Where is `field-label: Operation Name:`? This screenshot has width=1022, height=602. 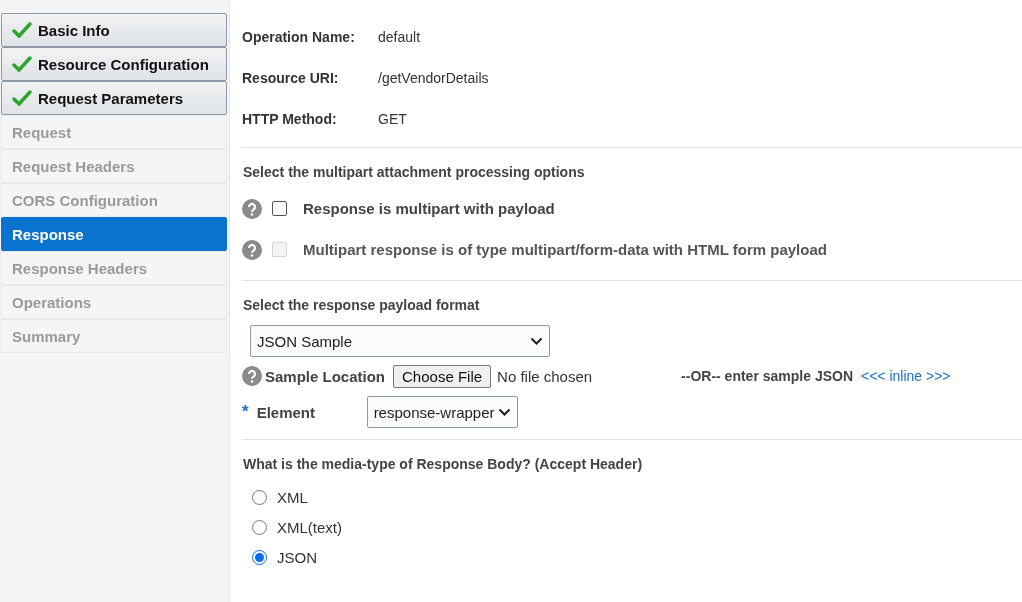
field-label: Operation Name: is located at coordinates (299, 36).